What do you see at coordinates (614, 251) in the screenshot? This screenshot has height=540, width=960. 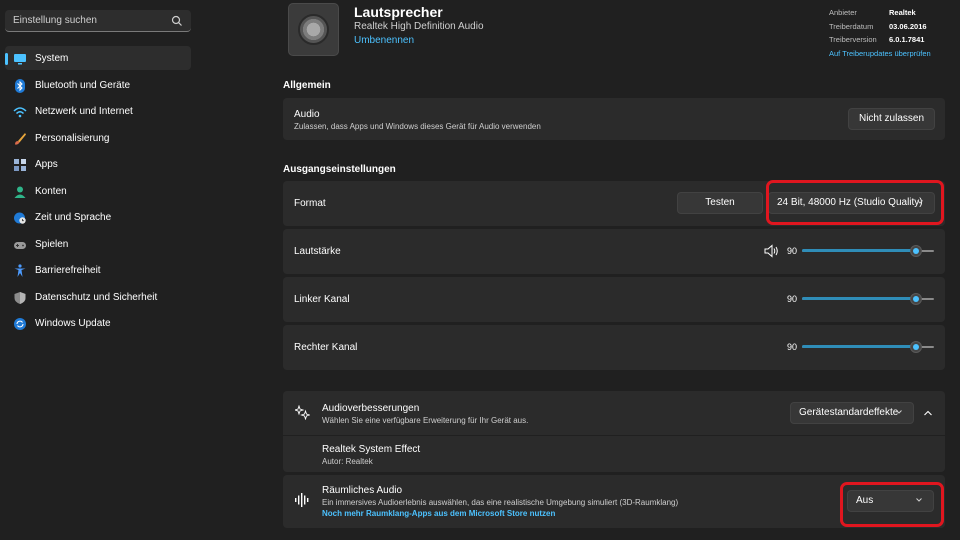 I see `volume-card: Lautstärke 90` at bounding box center [614, 251].